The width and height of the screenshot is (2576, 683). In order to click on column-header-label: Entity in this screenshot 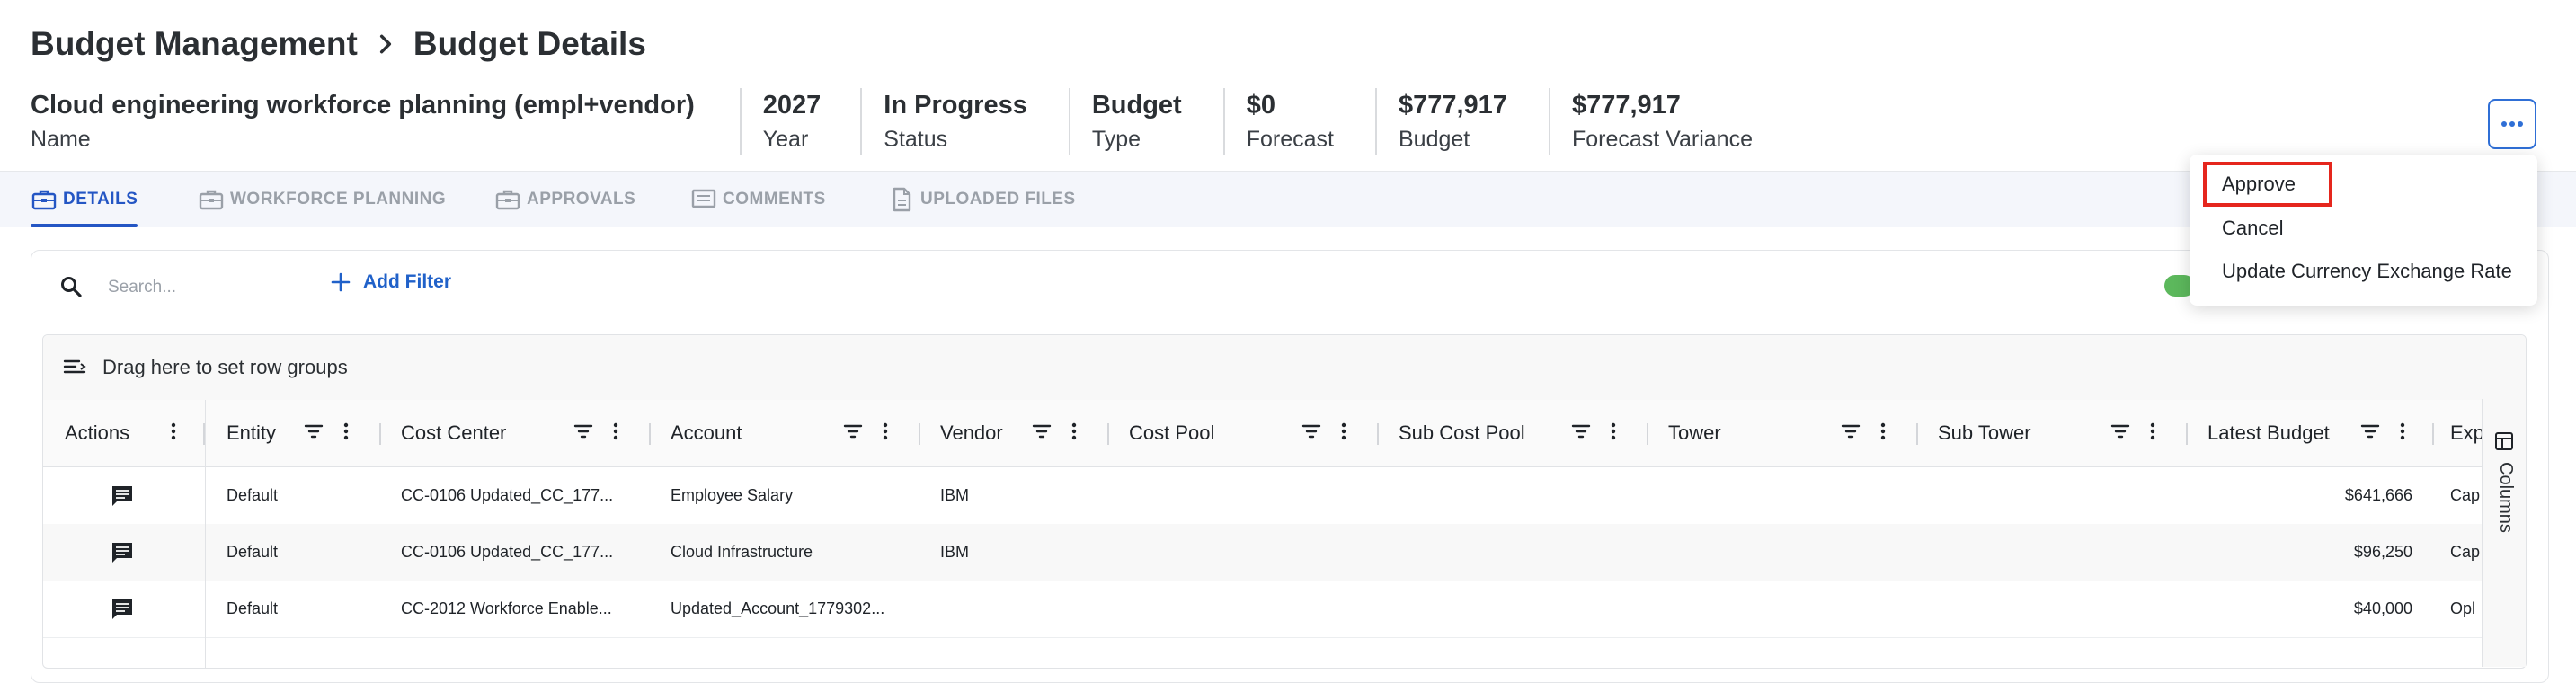, I will do `click(252, 432)`.